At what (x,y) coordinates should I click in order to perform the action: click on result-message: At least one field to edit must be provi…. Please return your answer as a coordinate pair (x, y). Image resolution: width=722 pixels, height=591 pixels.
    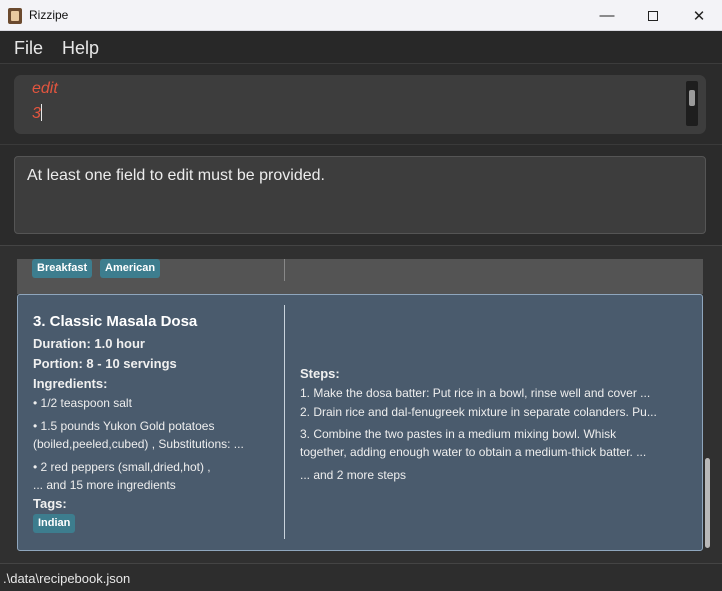
    Looking at the image, I should click on (176, 175).